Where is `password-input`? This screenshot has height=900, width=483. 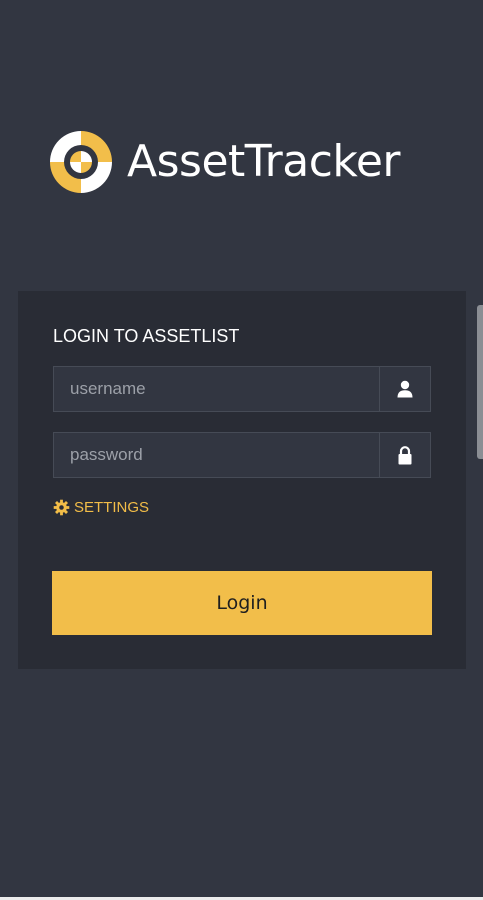
password-input is located at coordinates (216, 455).